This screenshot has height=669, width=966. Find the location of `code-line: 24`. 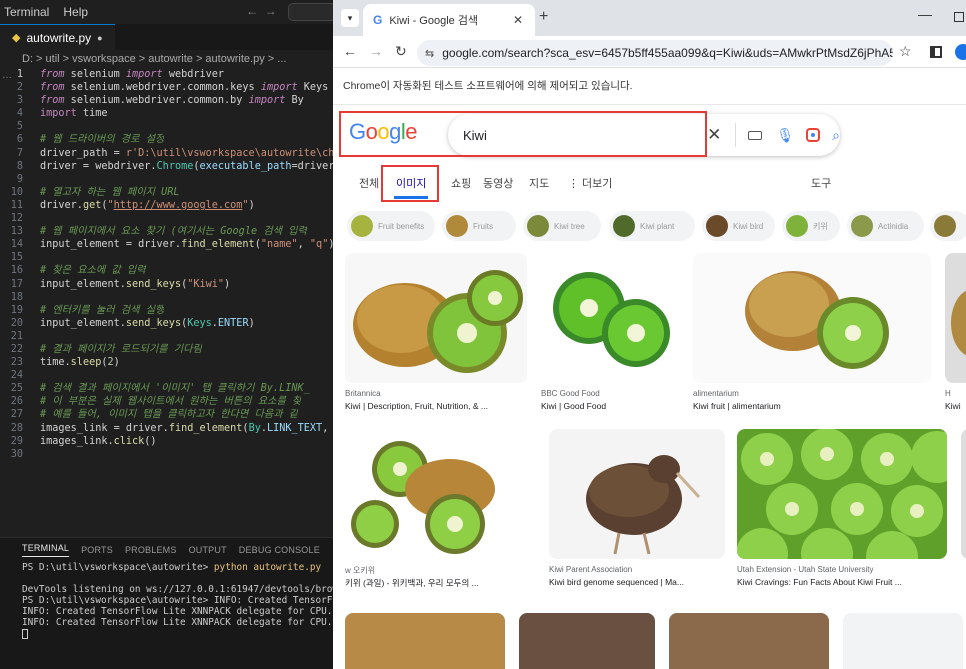

code-line: 24 is located at coordinates (166, 375).